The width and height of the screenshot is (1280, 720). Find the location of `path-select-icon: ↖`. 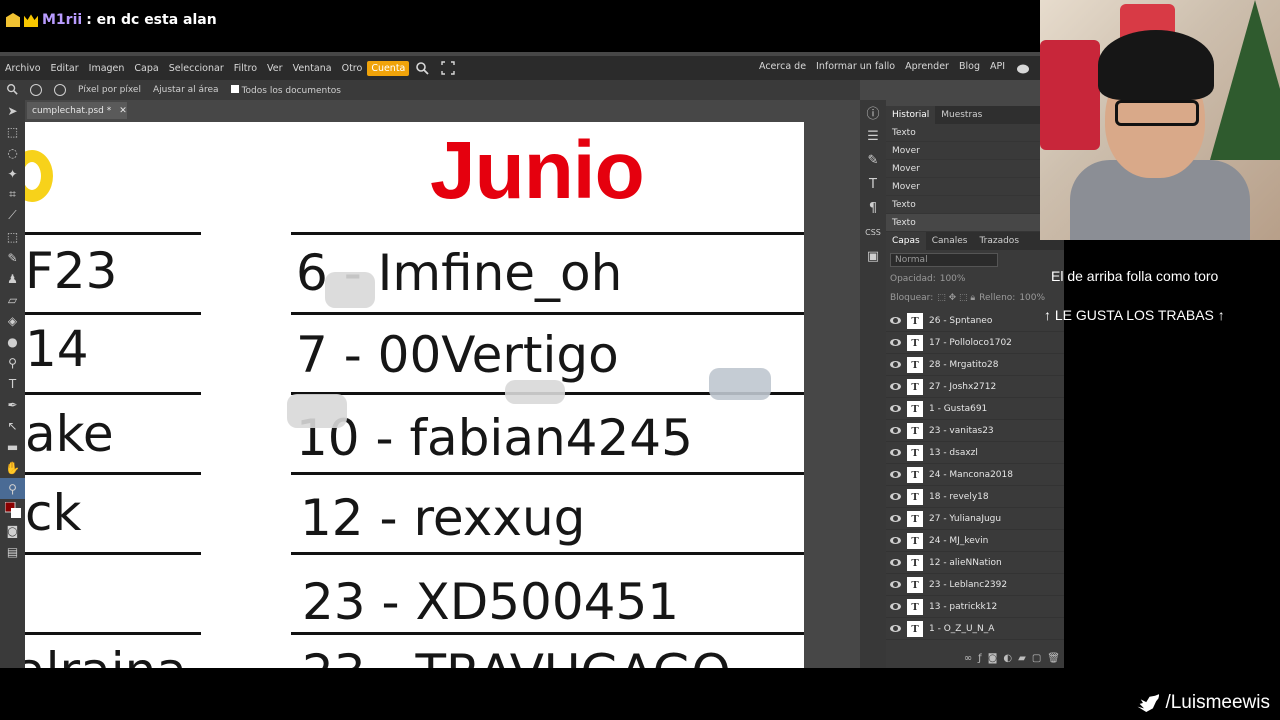

path-select-icon: ↖ is located at coordinates (12, 425).